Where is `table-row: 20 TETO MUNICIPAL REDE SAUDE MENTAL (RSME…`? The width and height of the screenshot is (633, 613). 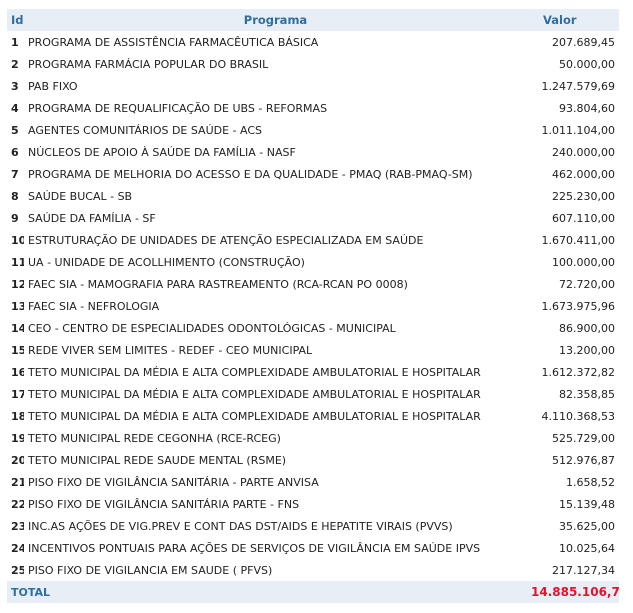 table-row: 20 TETO MUNICIPAL REDE SAUDE MENTAL (RSME… is located at coordinates (313, 460).